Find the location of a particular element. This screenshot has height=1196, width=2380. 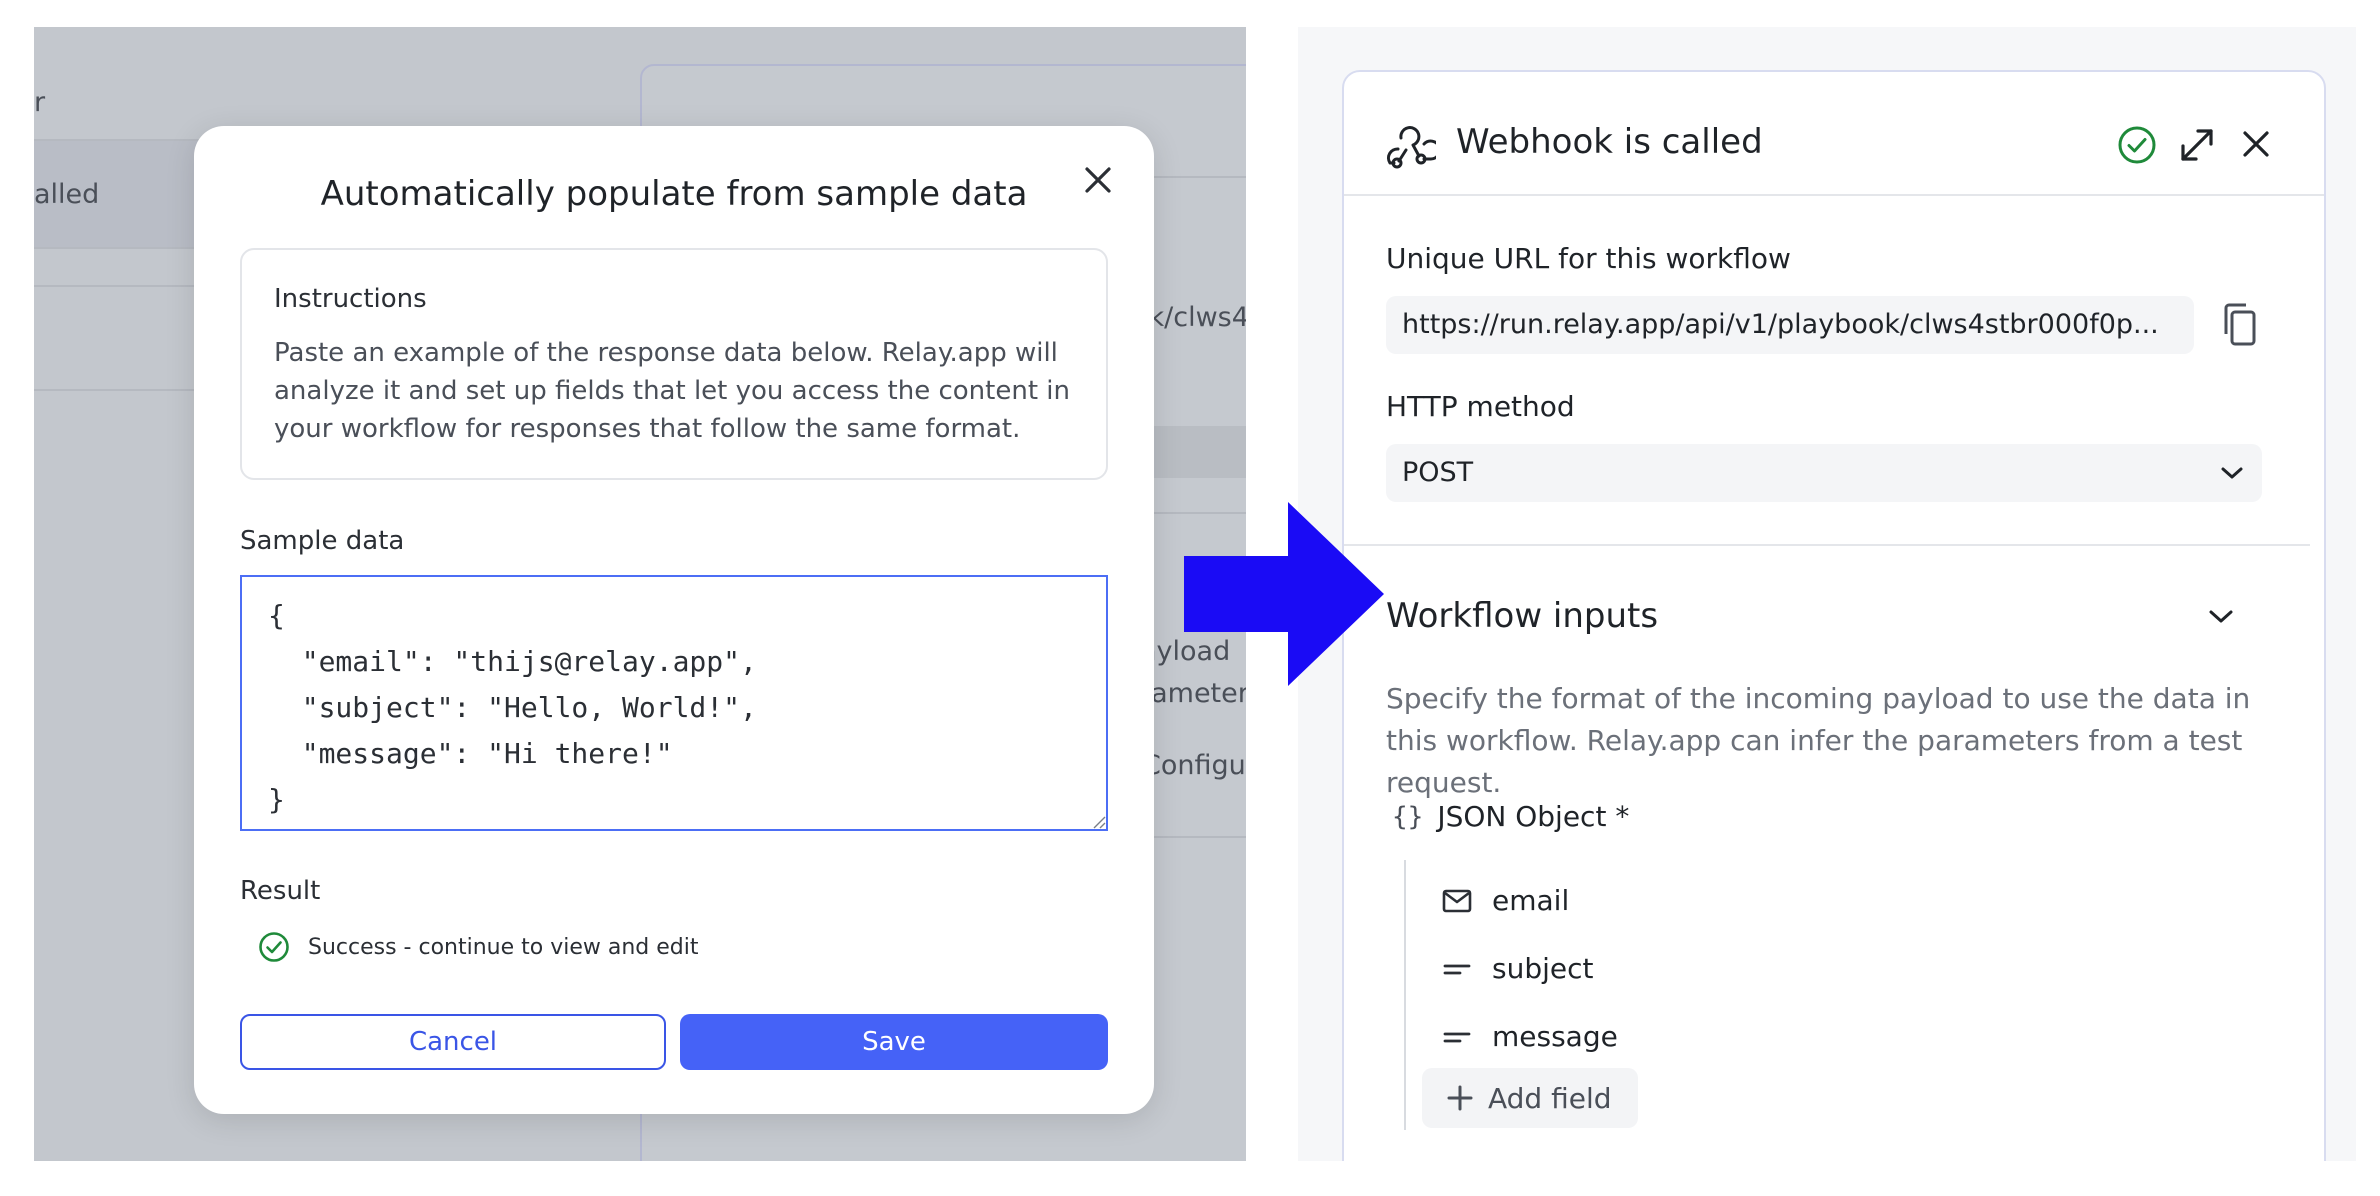

right-arrow-icon is located at coordinates (1284, 594).